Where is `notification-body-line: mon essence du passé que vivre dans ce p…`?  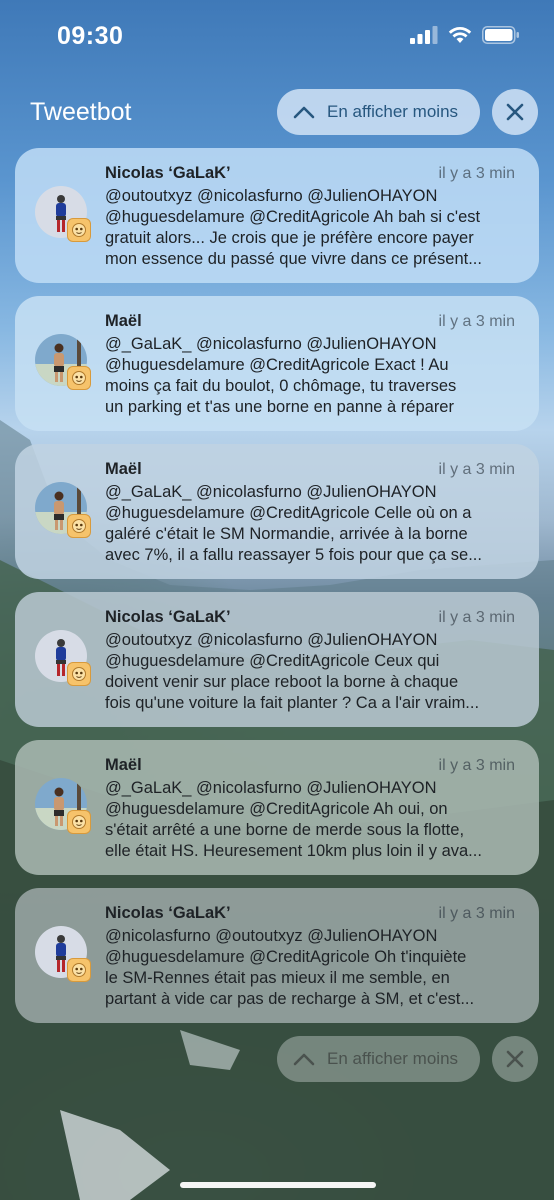 notification-body-line: mon essence du passé que vivre dans ce p… is located at coordinates (293, 259).